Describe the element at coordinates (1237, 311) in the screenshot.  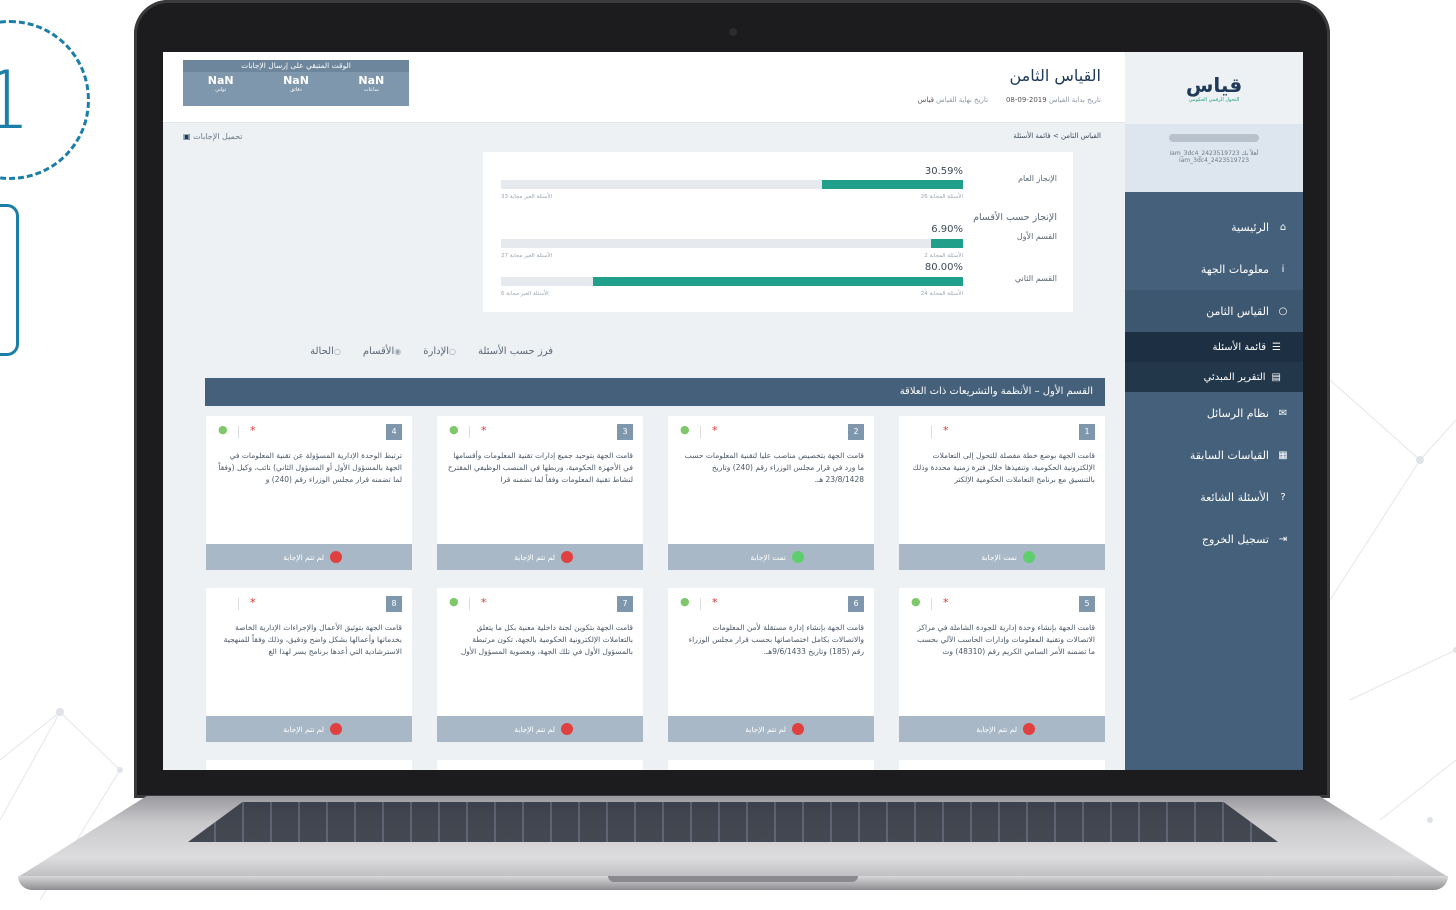
I see `sidebar-item-label: القياس الثامن` at that location.